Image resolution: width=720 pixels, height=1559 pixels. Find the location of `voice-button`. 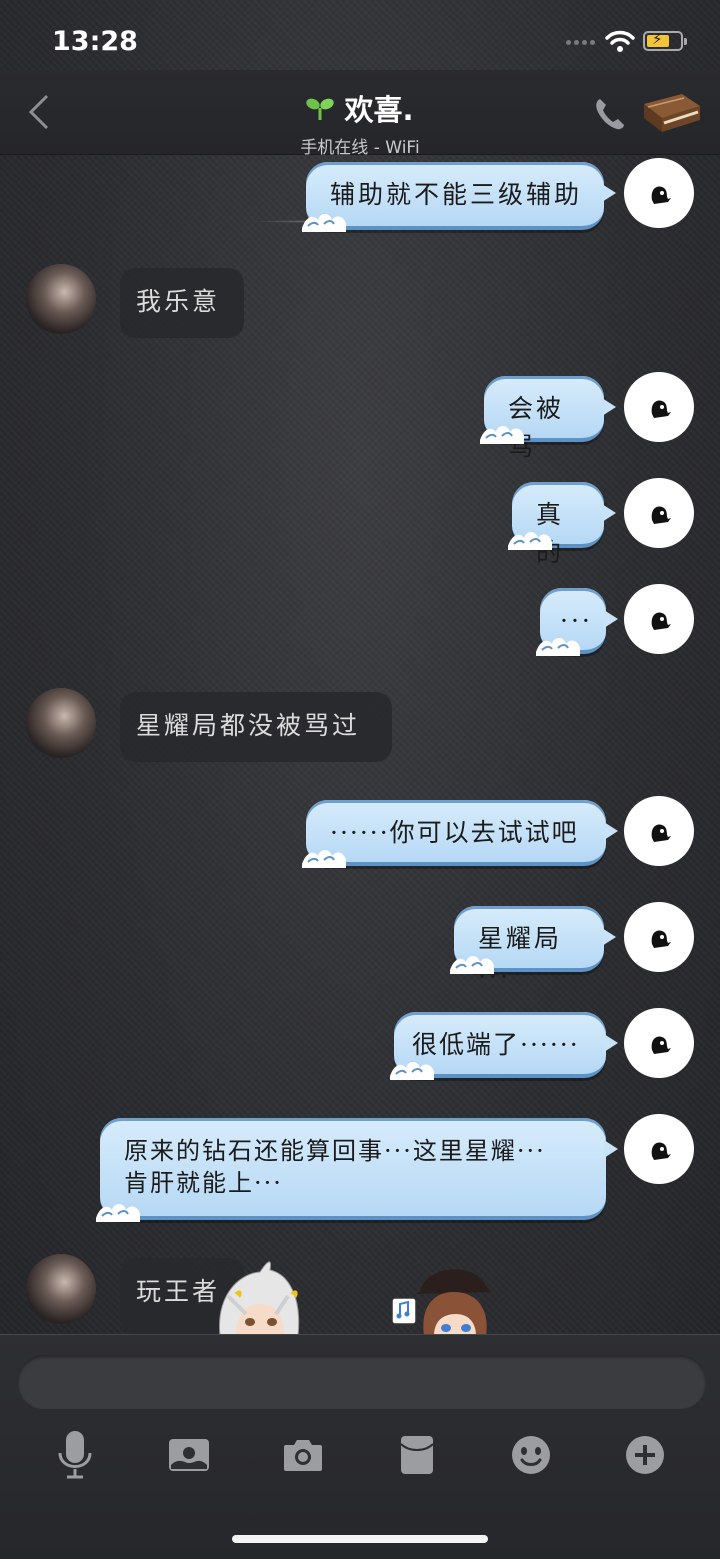

voice-button is located at coordinates (75, 1455).